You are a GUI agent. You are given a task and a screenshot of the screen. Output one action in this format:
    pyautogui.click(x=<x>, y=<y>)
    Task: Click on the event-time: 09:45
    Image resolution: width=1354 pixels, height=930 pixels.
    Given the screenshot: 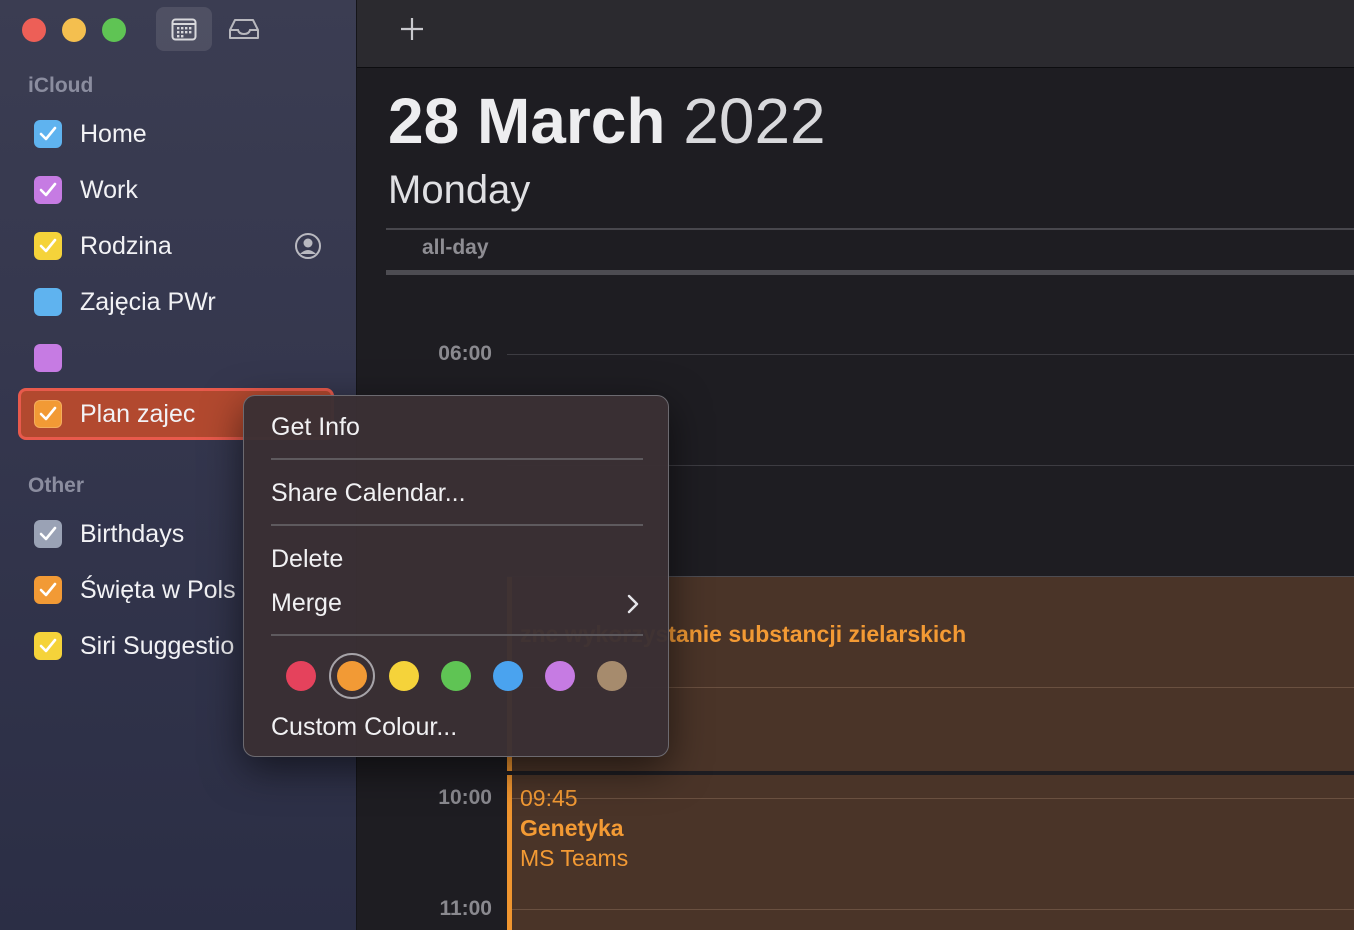 What is the action you would take?
    pyautogui.click(x=549, y=798)
    